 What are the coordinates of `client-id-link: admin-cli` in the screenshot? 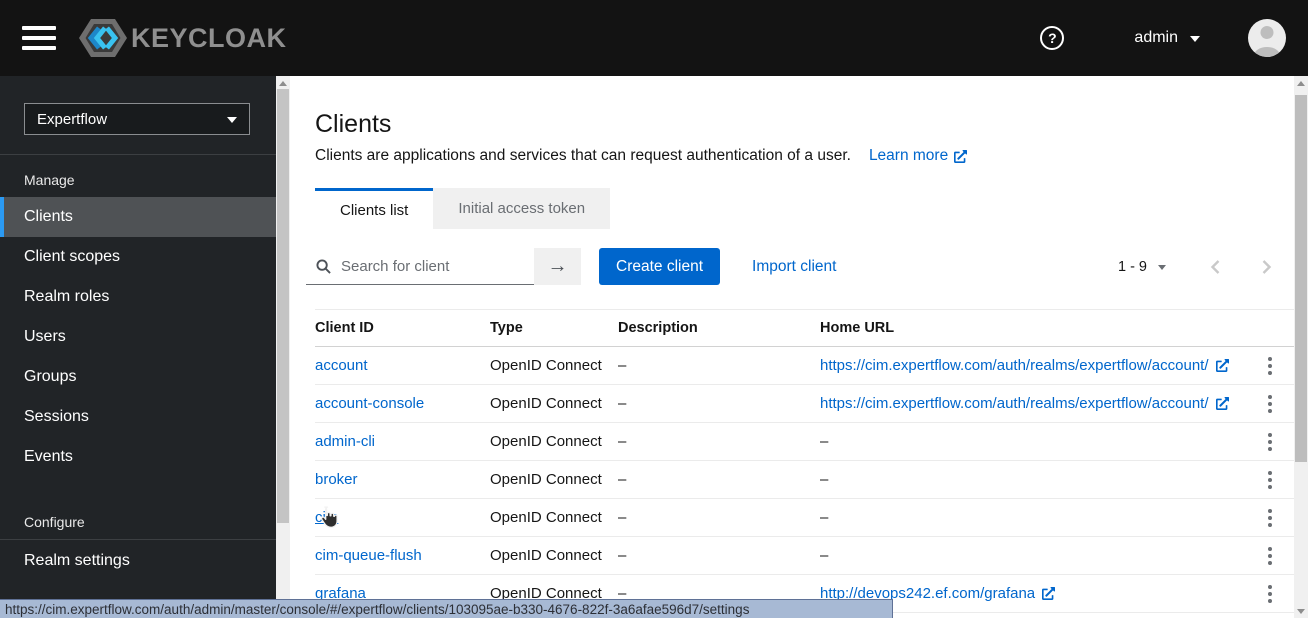 It's located at (345, 441).